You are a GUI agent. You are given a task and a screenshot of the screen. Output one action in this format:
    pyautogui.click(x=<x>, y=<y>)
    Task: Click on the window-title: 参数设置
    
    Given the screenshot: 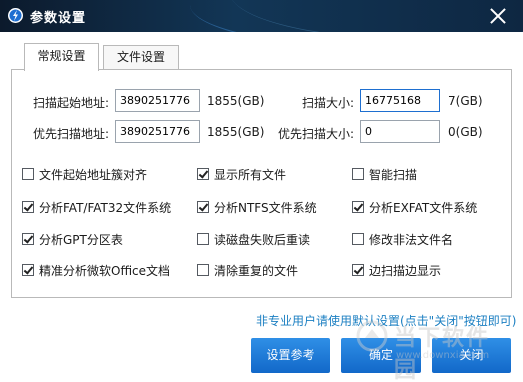 What is the action you would take?
    pyautogui.click(x=58, y=18)
    